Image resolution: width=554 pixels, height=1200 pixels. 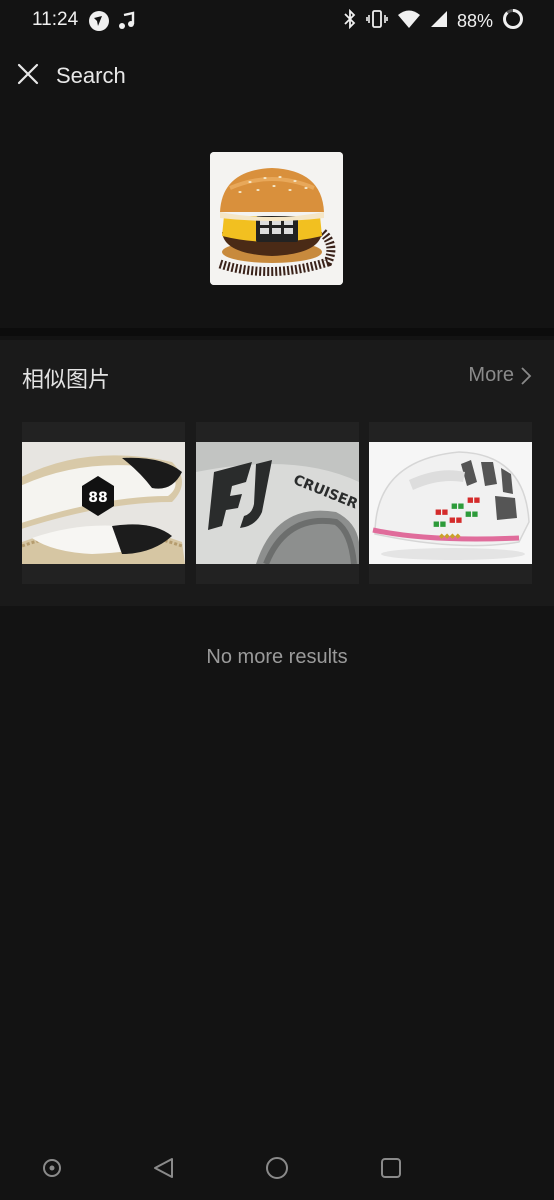 What do you see at coordinates (350, 21) in the screenshot?
I see `bluetooth-icon` at bounding box center [350, 21].